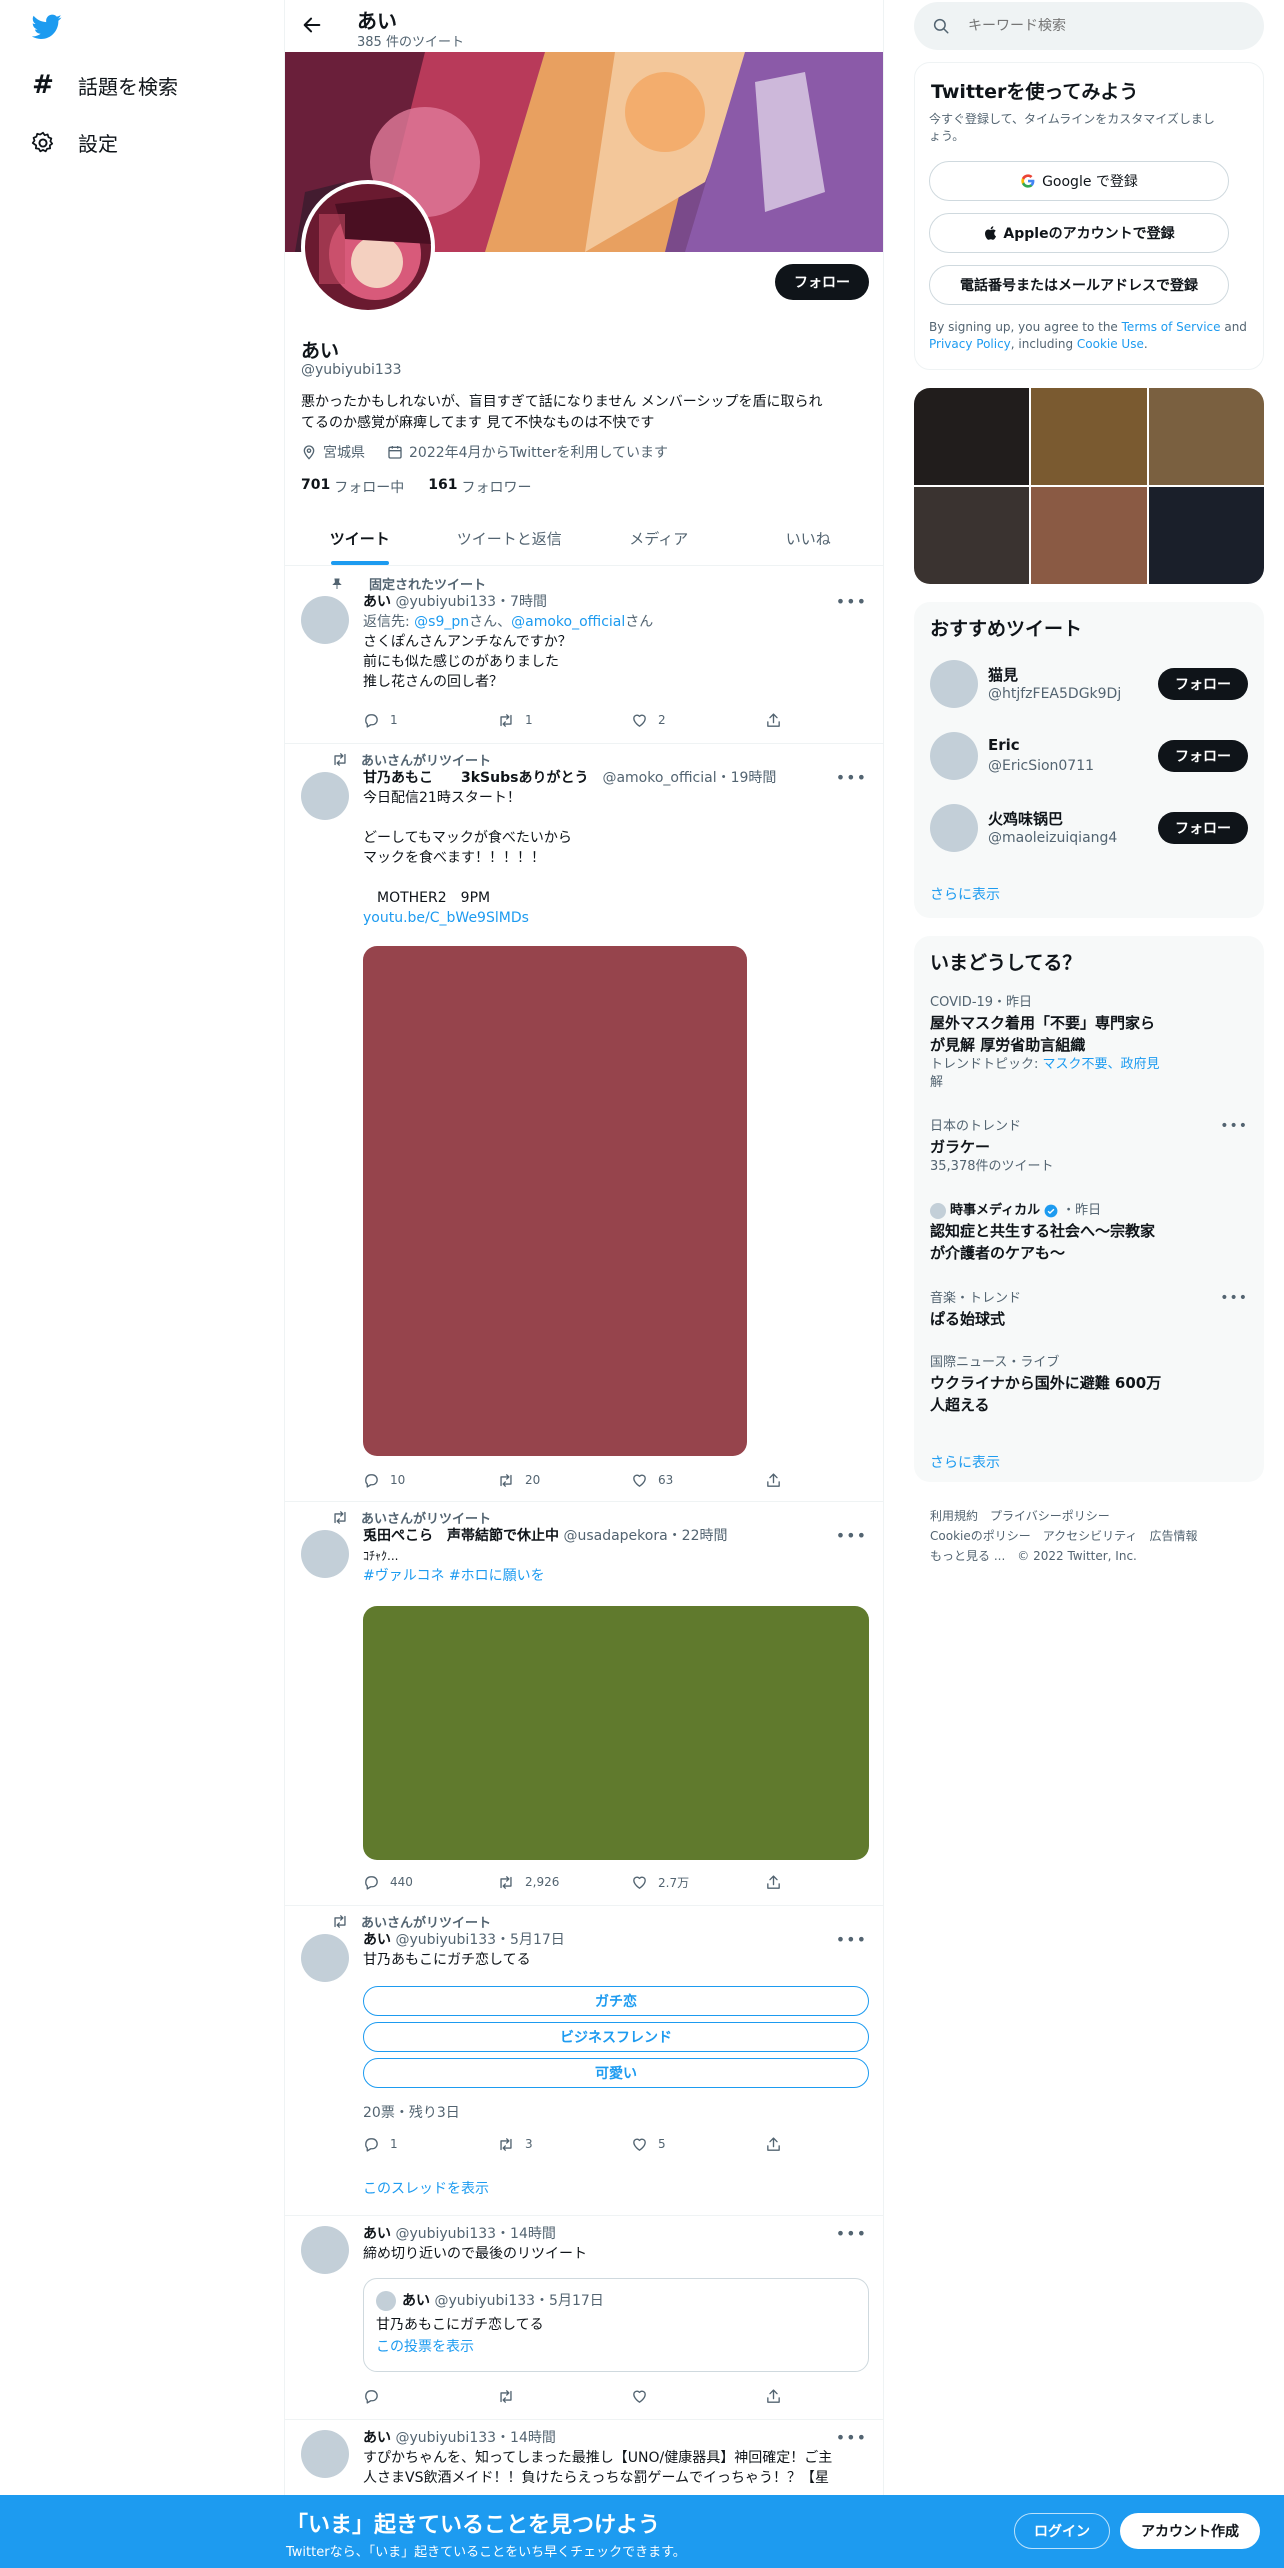 This screenshot has width=1284, height=2568. What do you see at coordinates (659, 538) in the screenshot?
I see `tab-media: メディア` at bounding box center [659, 538].